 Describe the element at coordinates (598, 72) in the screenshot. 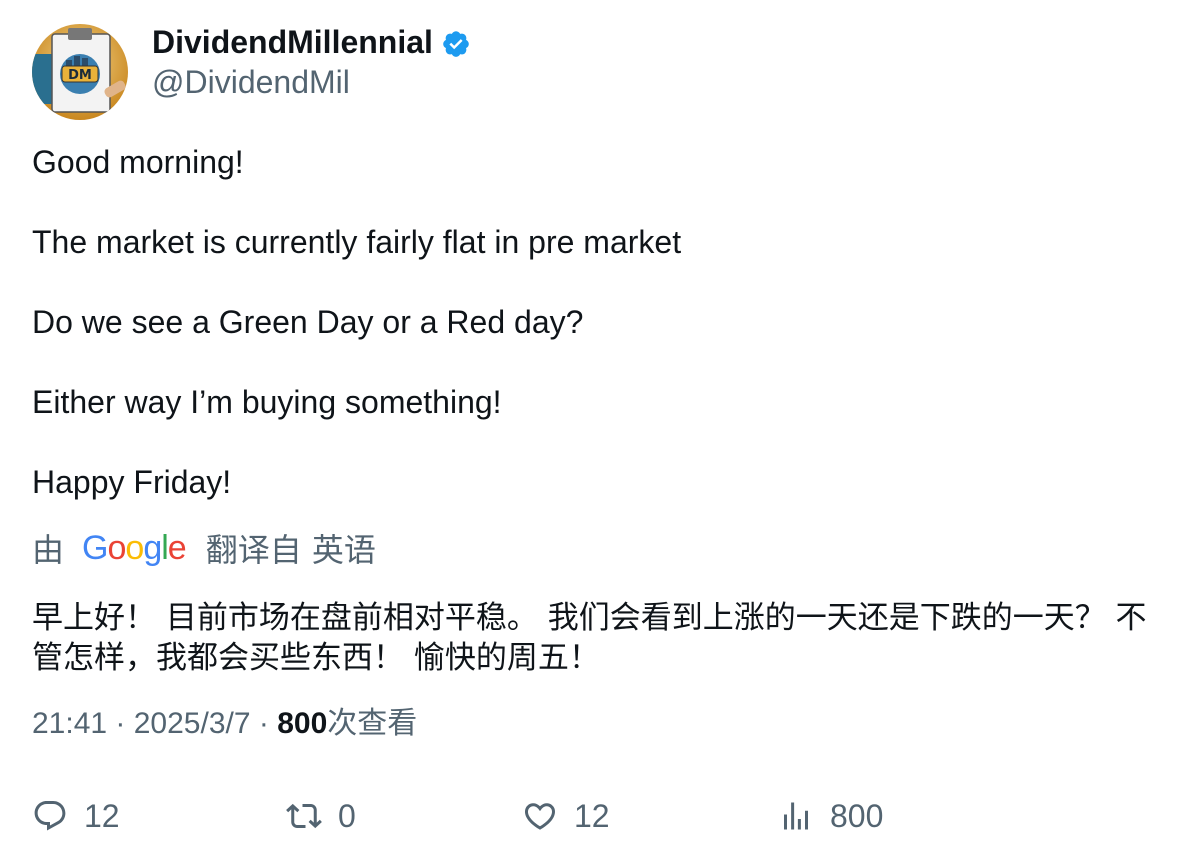

I see `tweet-header: DM DividendMillennial @DividendMil` at that location.